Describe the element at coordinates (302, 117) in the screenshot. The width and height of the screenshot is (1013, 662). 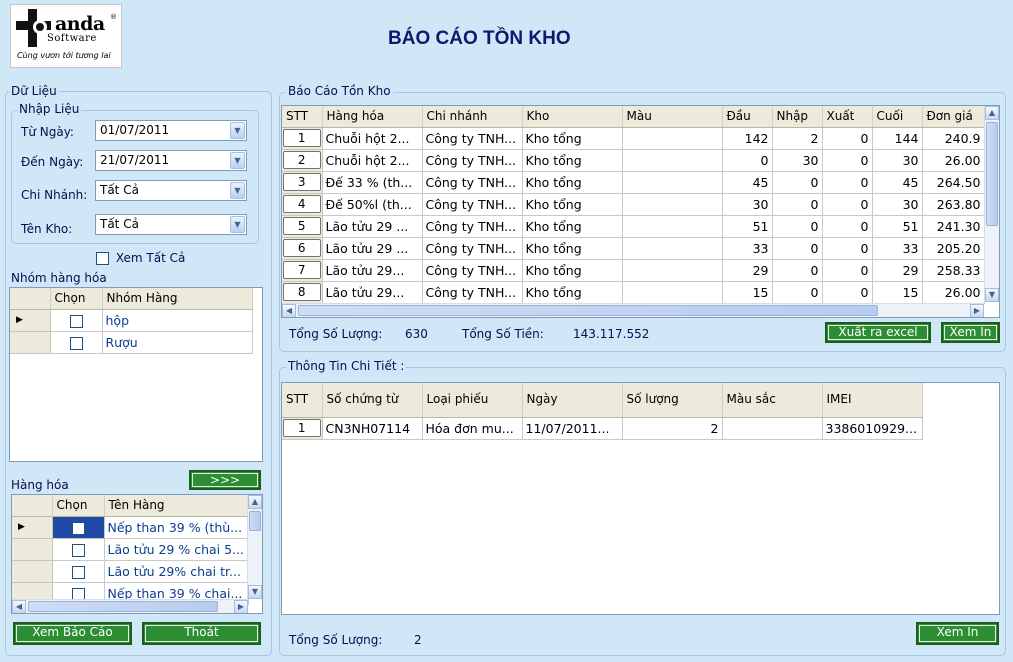
I see `column-header: STT` at that location.